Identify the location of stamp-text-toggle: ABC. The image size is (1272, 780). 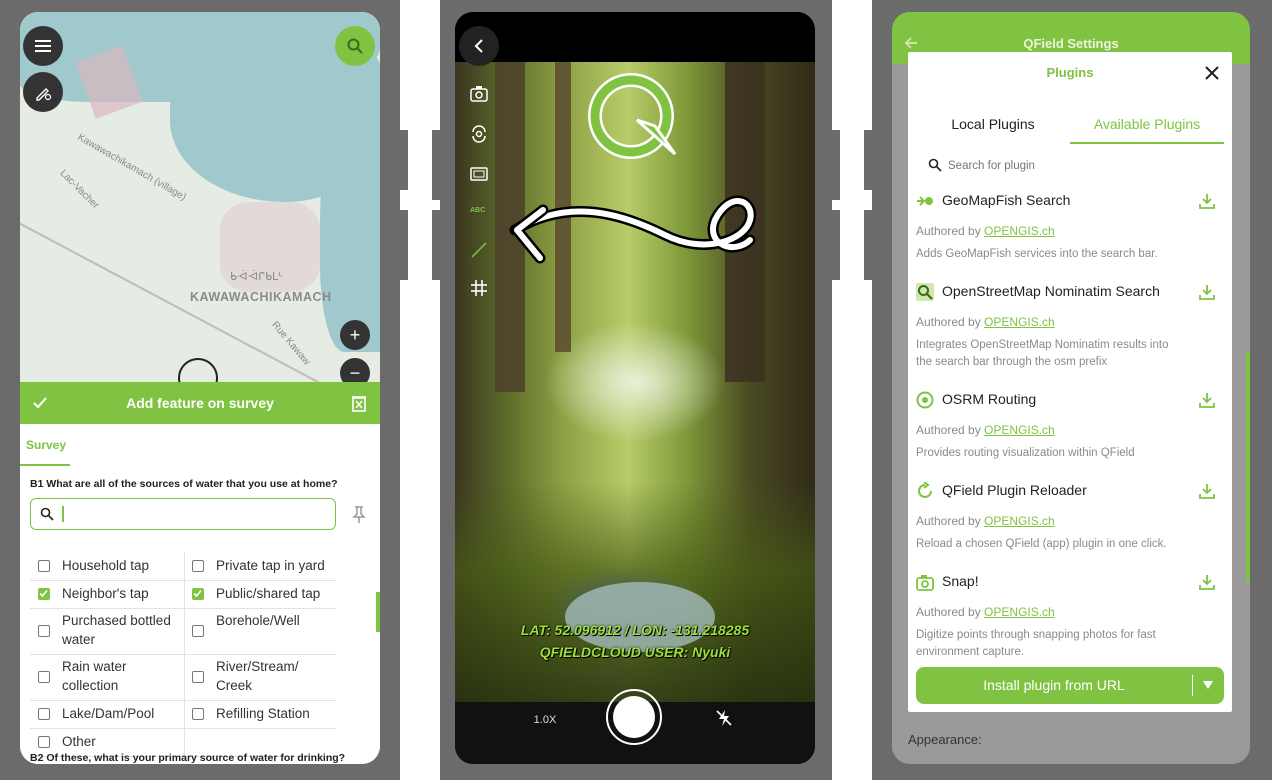
(477, 210).